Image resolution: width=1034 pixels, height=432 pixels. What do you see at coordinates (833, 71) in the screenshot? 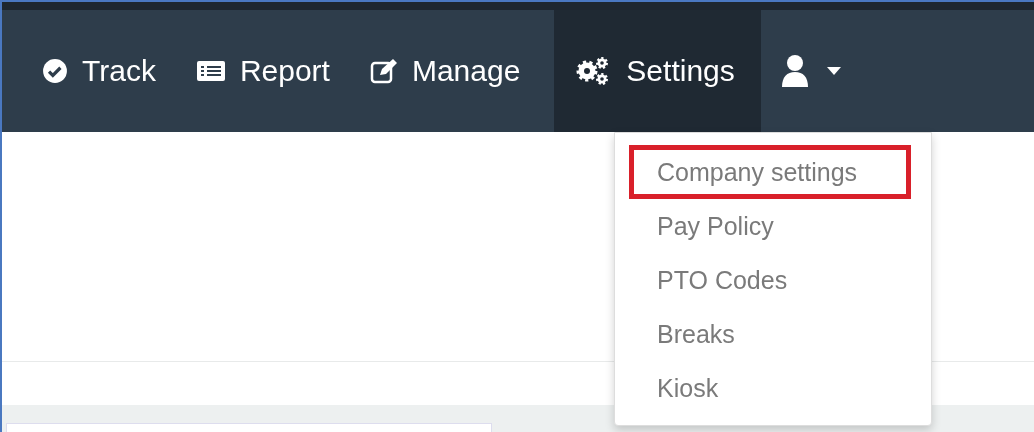
I see `caret-icon` at bounding box center [833, 71].